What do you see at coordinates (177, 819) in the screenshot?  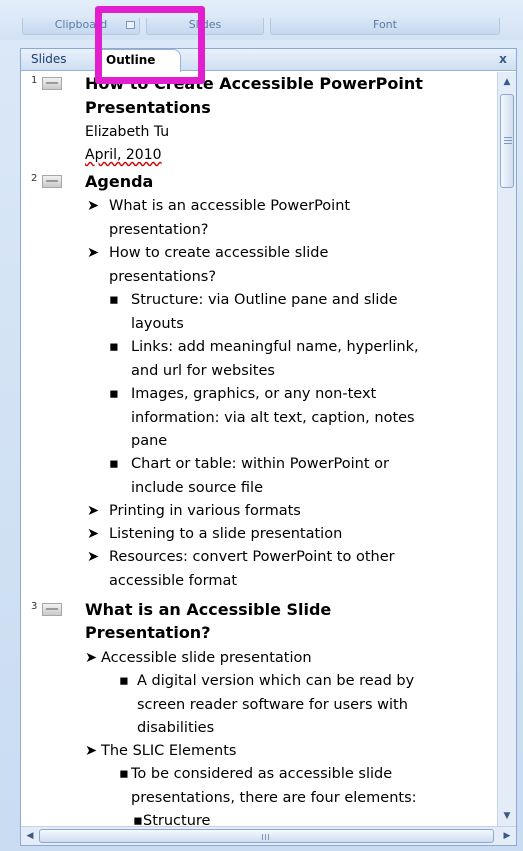 I see `bullet-line: Structure` at bounding box center [177, 819].